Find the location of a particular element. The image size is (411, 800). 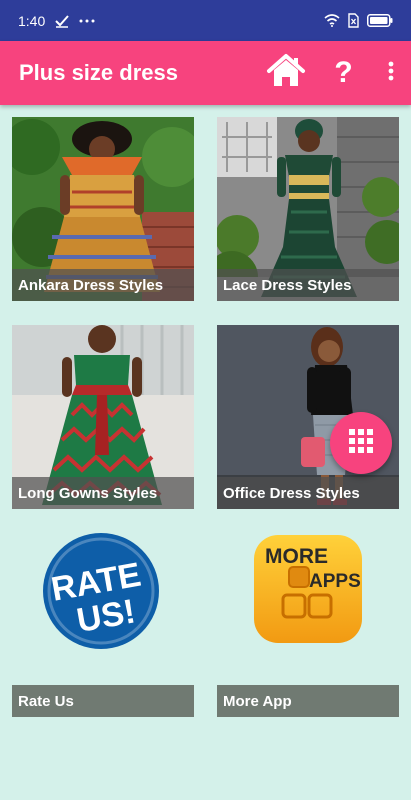

help-icon: ? is located at coordinates (343, 72).